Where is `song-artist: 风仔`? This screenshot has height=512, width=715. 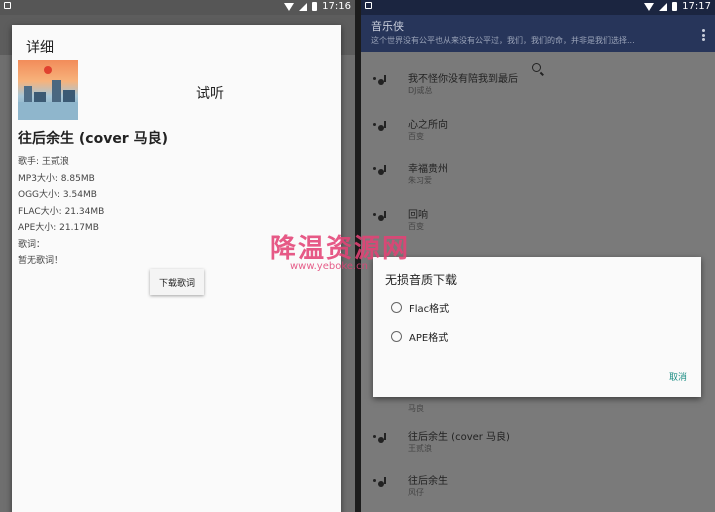 song-artist: 风仔 is located at coordinates (416, 492).